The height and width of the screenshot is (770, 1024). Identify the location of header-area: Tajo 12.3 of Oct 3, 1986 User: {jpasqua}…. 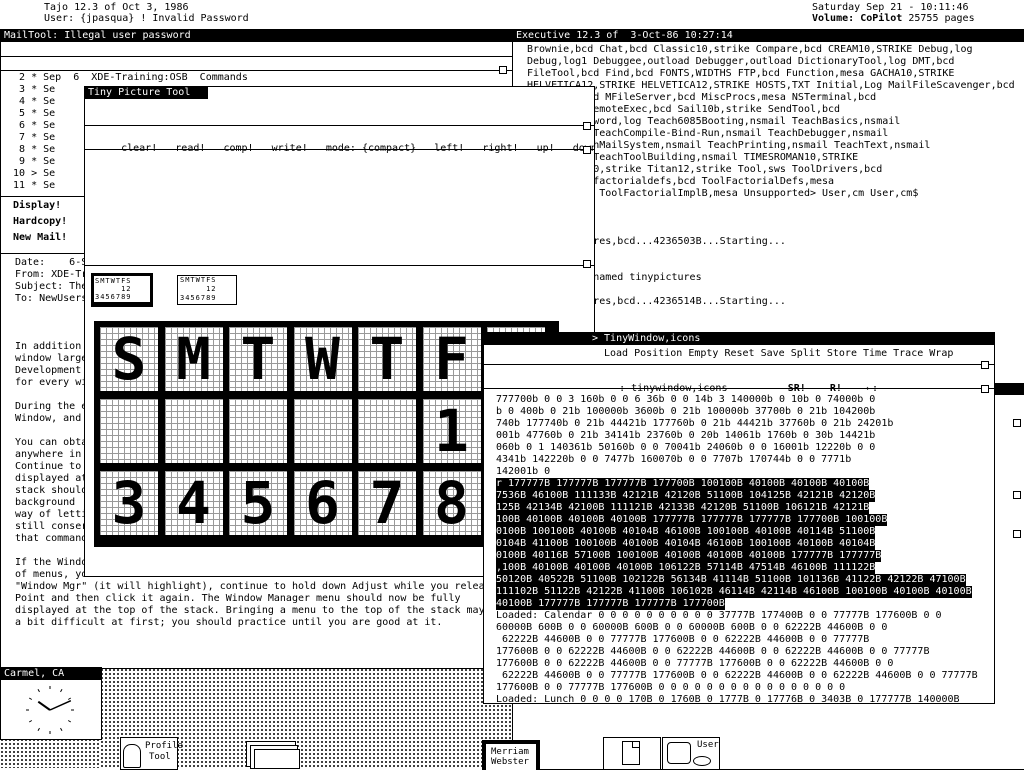
(512, 15).